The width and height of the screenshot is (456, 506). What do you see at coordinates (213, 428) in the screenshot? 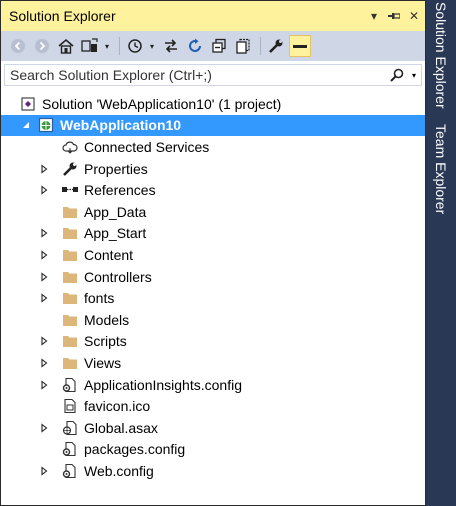
I see `tree-row: Global.asax` at bounding box center [213, 428].